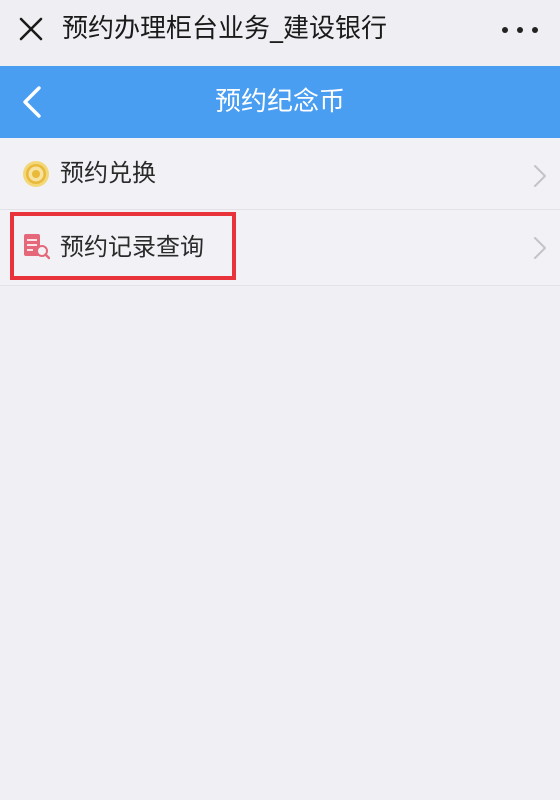 Image resolution: width=560 pixels, height=800 pixels. Describe the element at coordinates (132, 247) in the screenshot. I see `list-item-label: 预约记录查询` at that location.